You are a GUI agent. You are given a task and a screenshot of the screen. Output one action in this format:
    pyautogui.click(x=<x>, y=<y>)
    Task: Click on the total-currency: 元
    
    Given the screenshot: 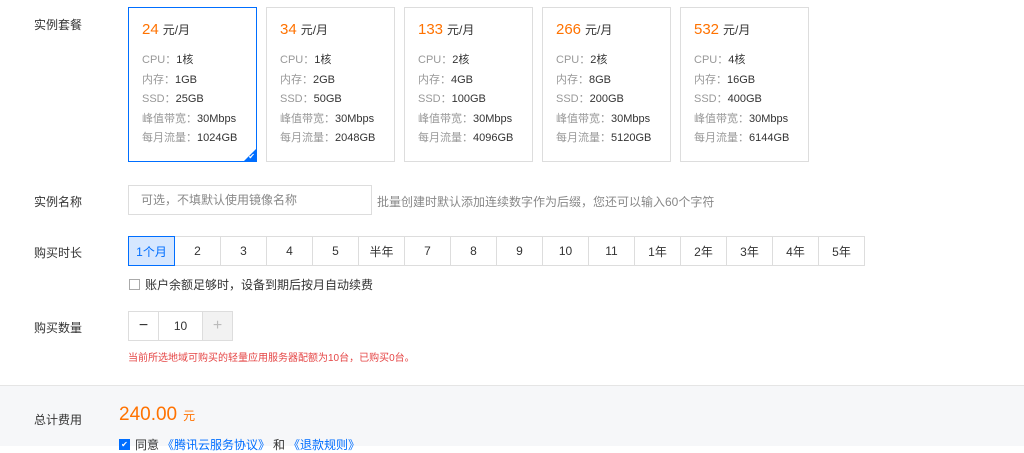 What is the action you would take?
    pyautogui.click(x=189, y=416)
    